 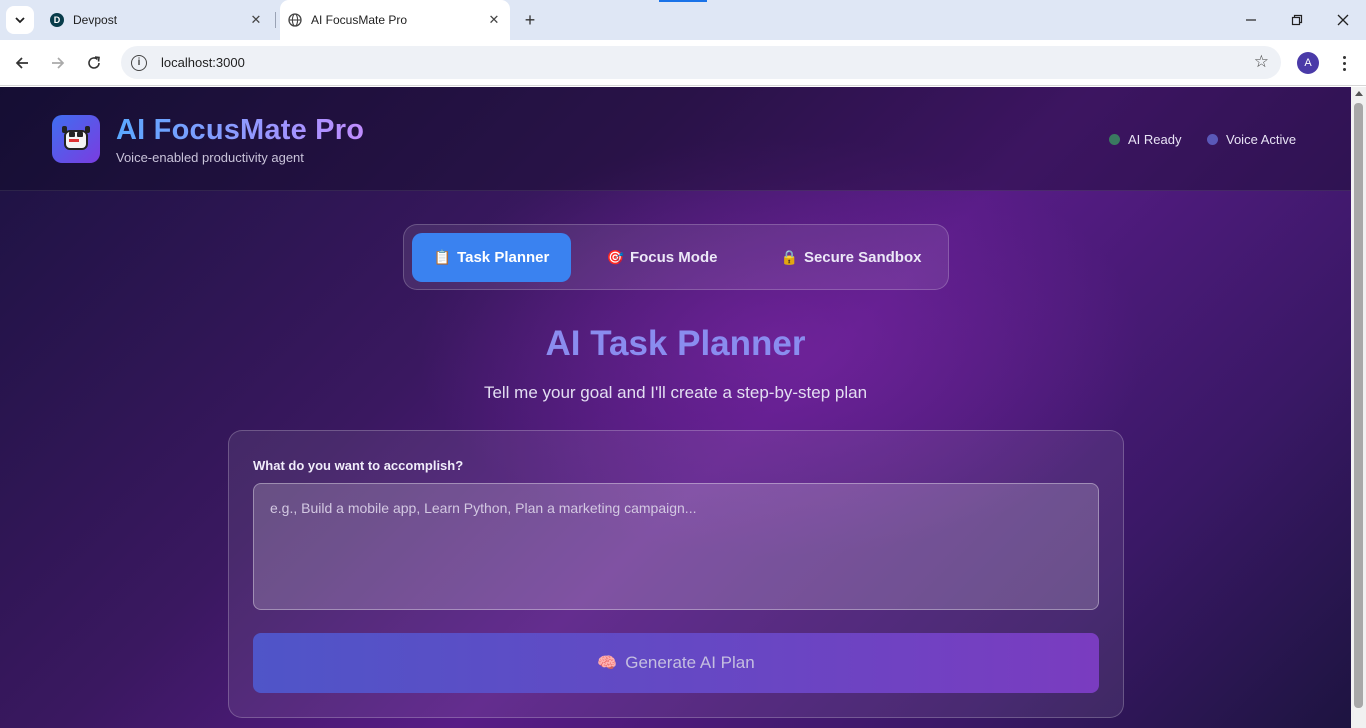 I want to click on clipboard-icon: 📋, so click(x=442, y=257).